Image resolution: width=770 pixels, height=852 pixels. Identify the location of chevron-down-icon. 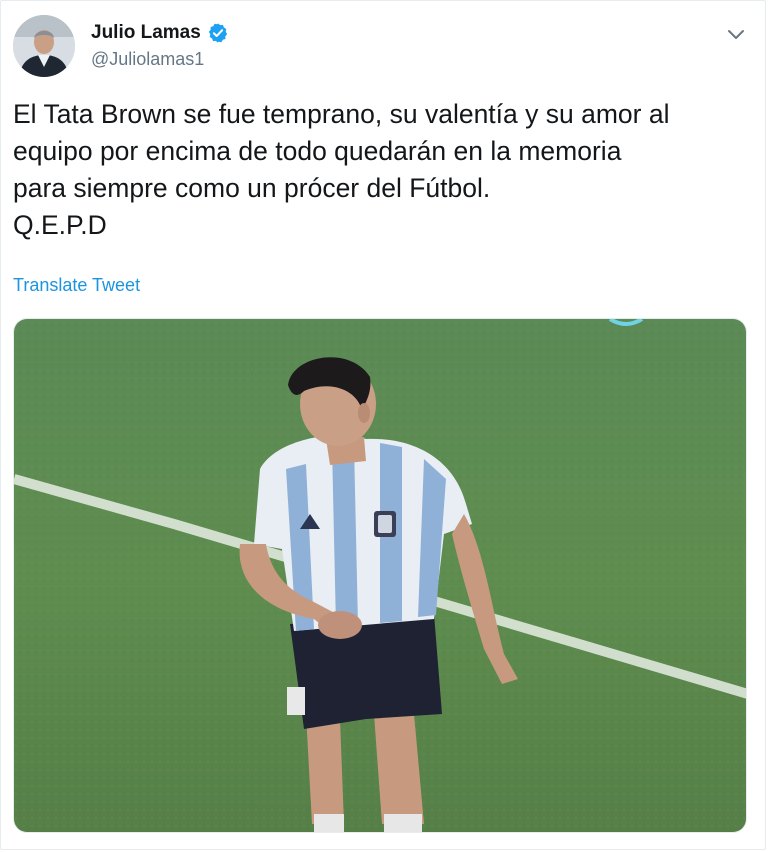
(736, 34).